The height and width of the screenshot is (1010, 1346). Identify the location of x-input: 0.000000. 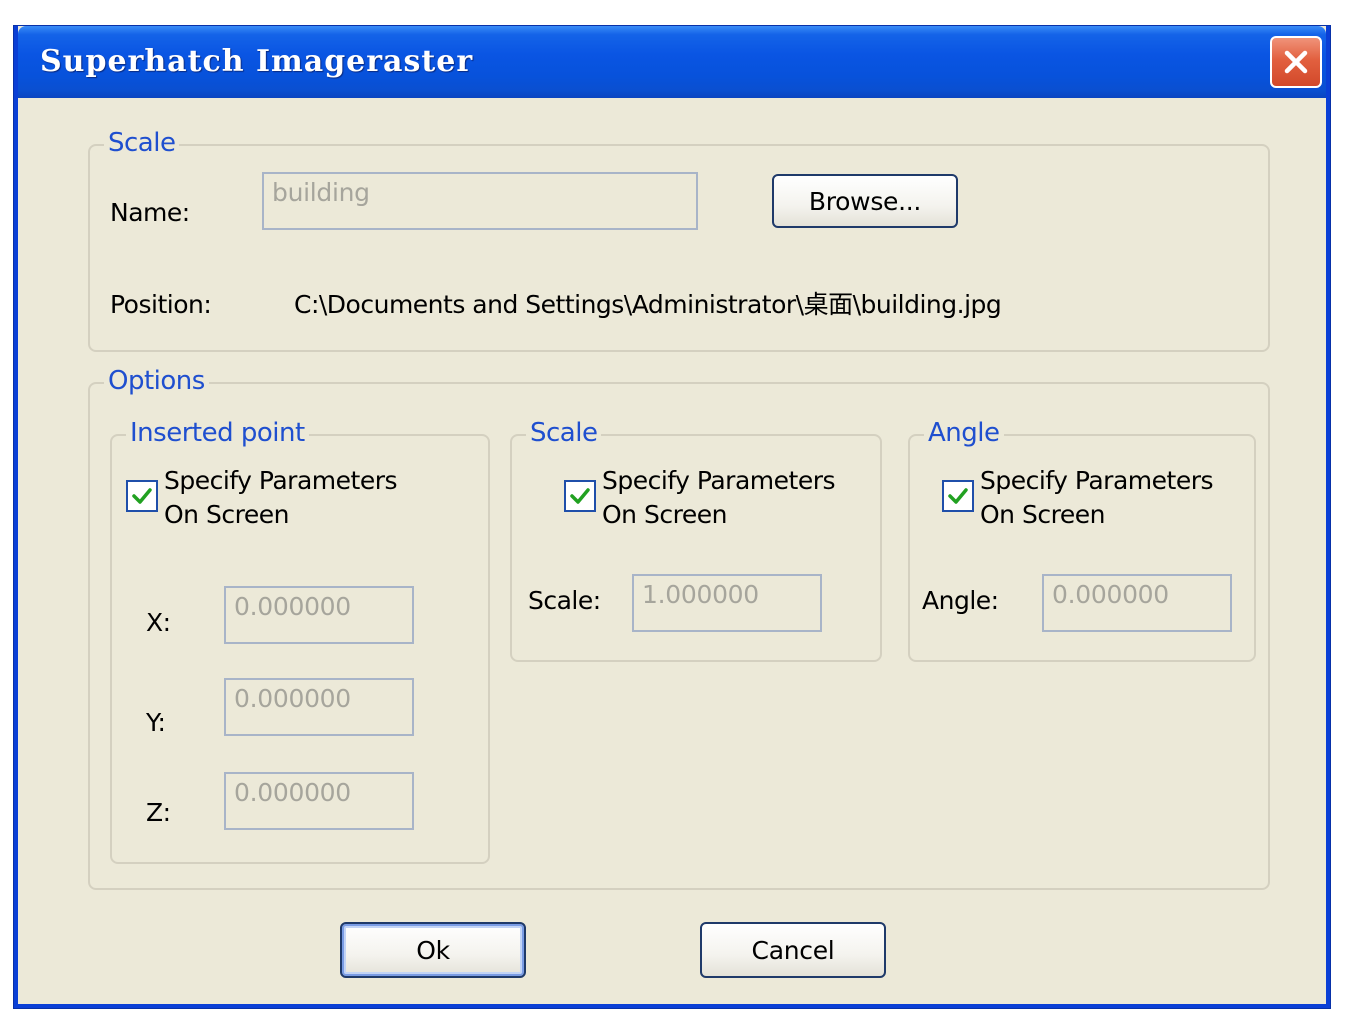
(319, 615).